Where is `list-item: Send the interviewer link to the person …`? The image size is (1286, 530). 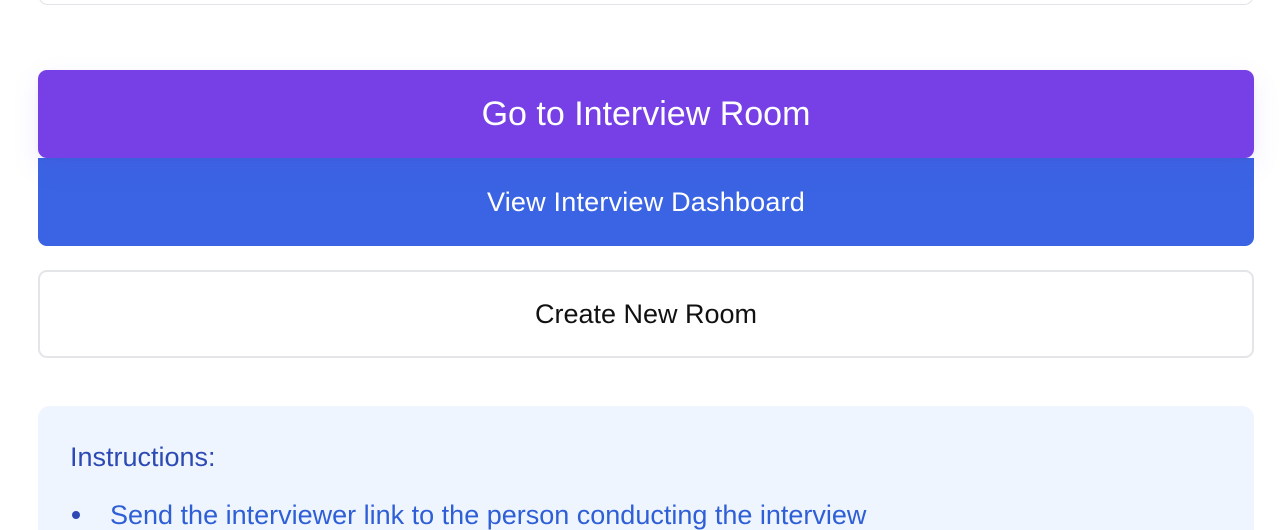
list-item: Send the interviewer link to the person … is located at coordinates (646, 512).